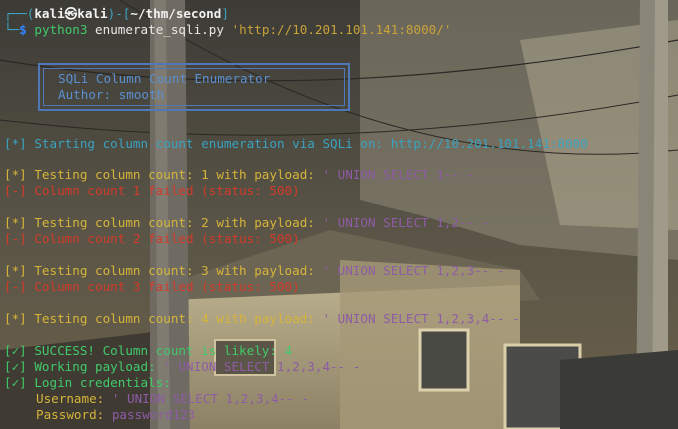 The image size is (678, 429). I want to click on success-tag: [✓], so click(15, 350).